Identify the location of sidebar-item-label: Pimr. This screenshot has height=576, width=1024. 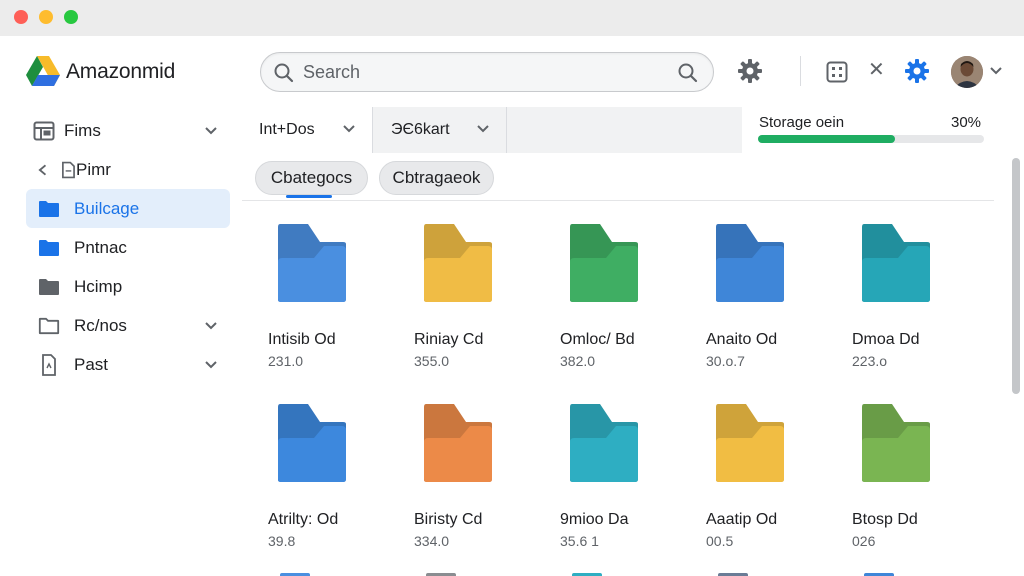
(93, 169).